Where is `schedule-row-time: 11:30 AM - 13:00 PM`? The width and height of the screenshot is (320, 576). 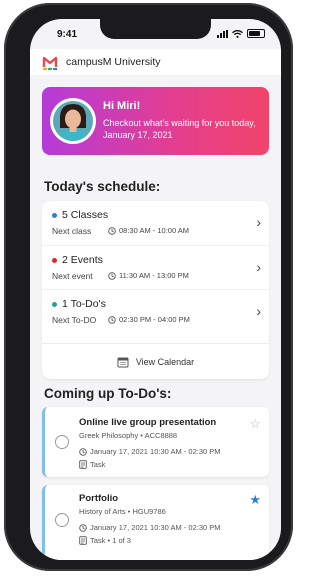 schedule-row-time: 11:30 AM - 13:00 PM is located at coordinates (154, 275).